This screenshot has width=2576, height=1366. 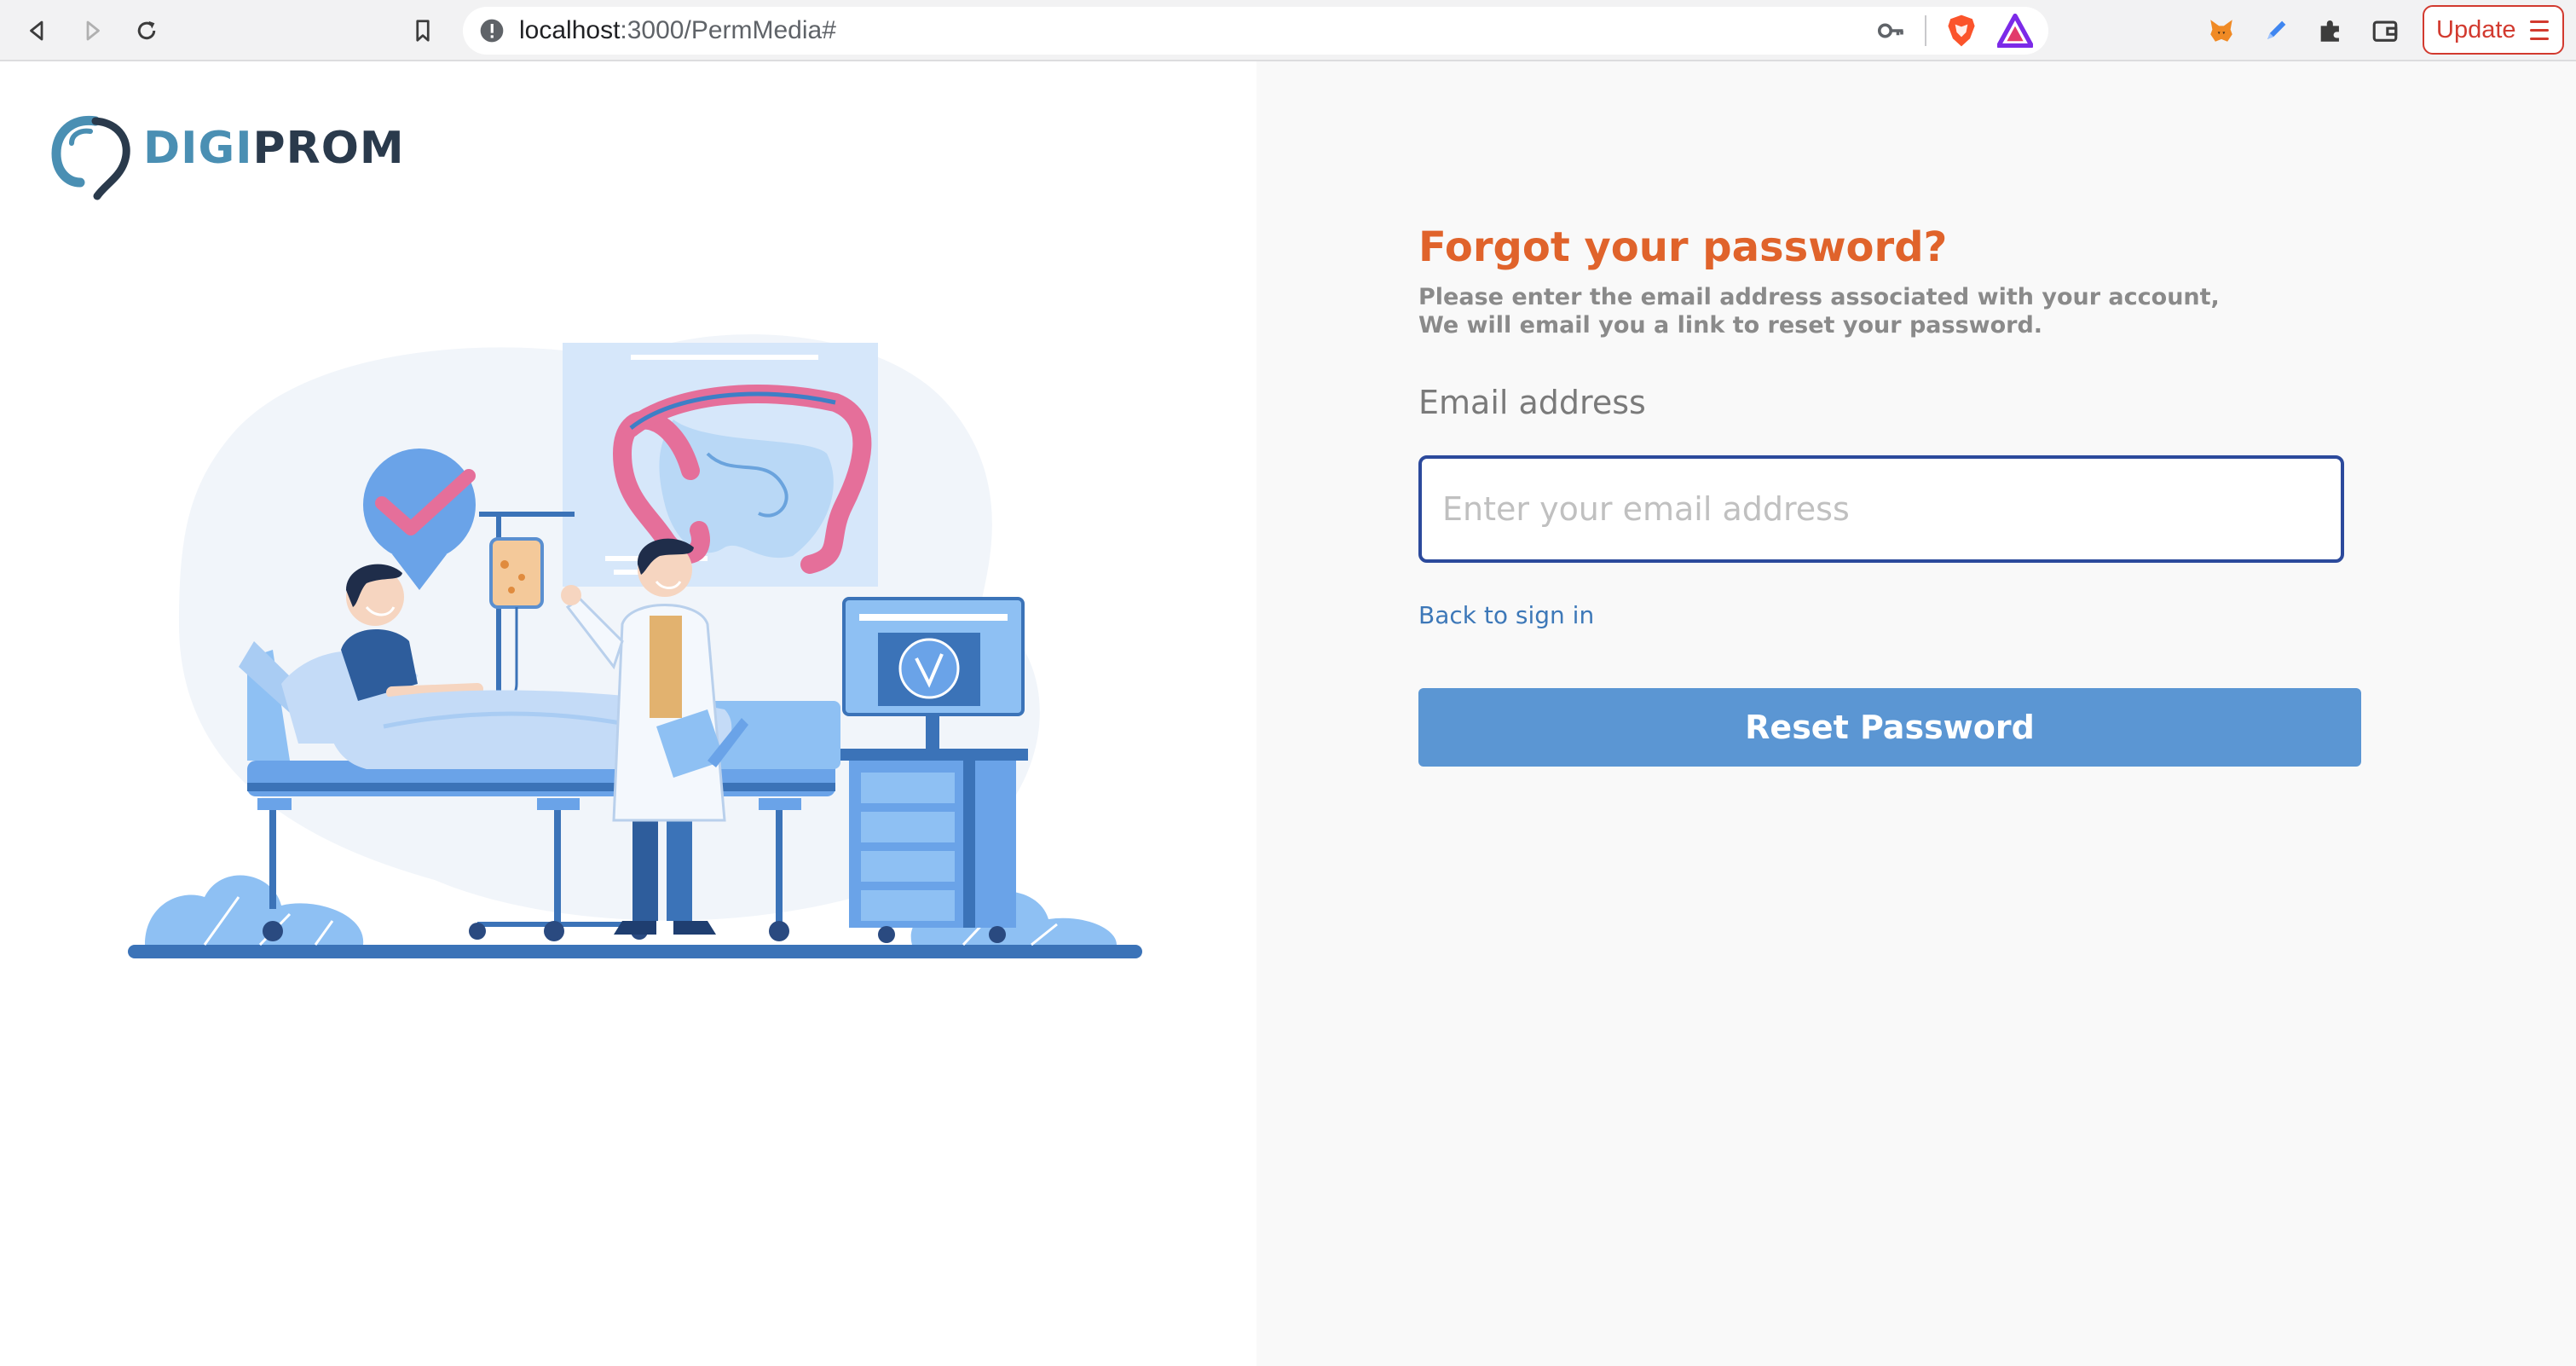 What do you see at coordinates (728, 30) in the screenshot?
I see `url-path: :3000/PermMedia#` at bounding box center [728, 30].